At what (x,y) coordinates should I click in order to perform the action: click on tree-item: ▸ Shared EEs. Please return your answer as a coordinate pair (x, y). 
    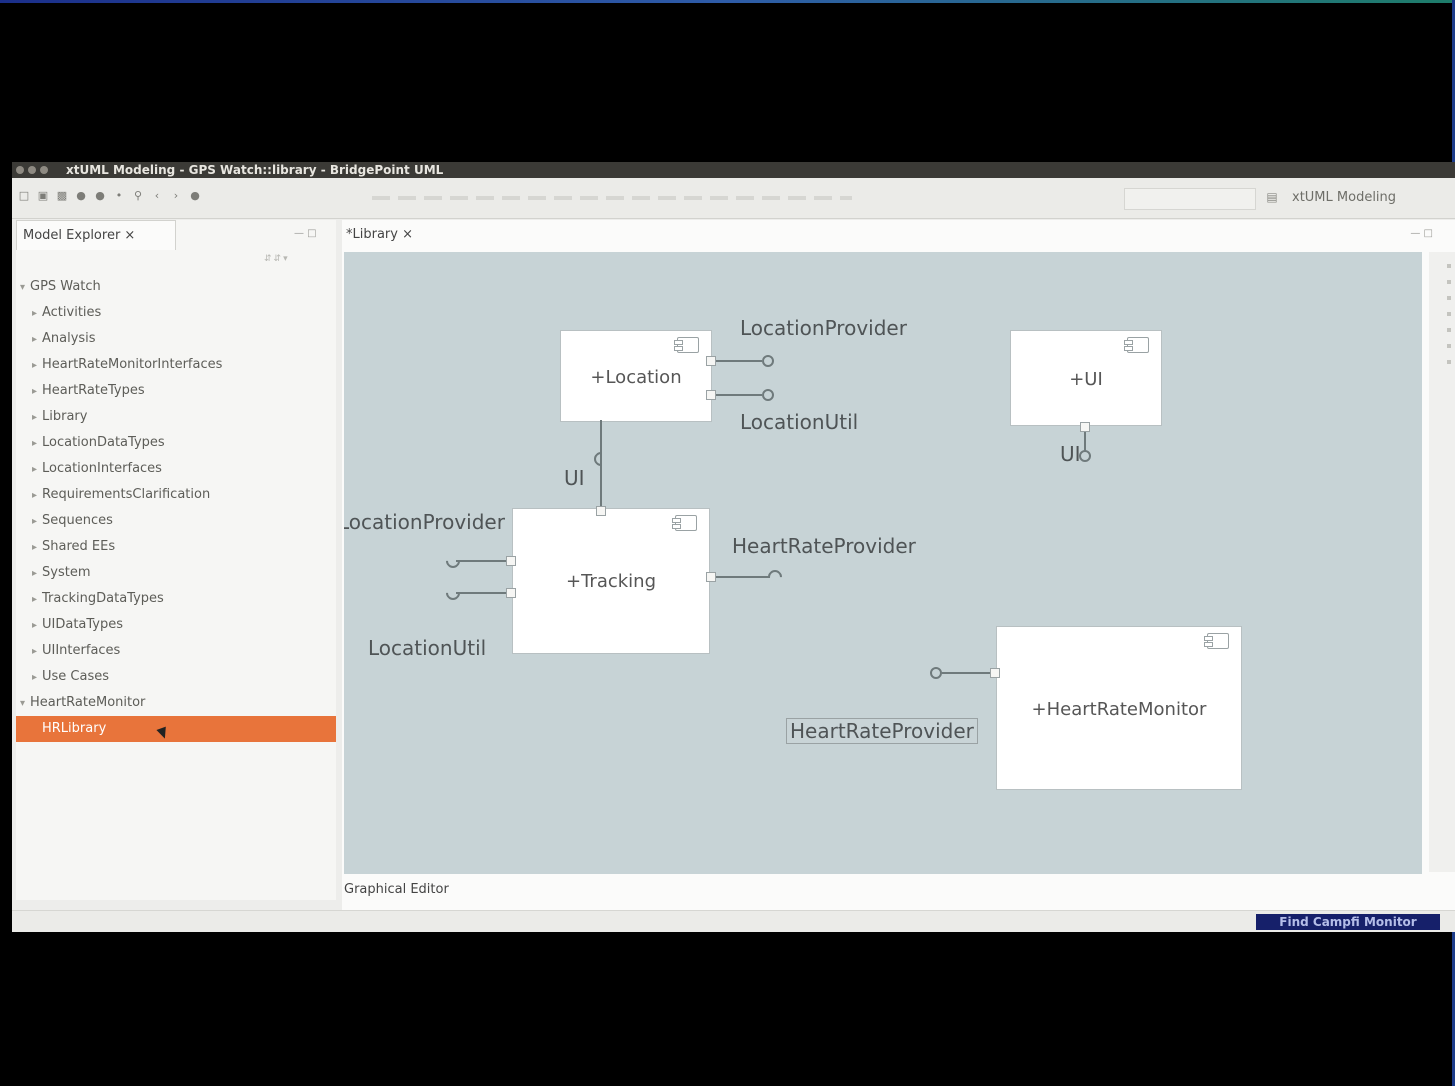
    Looking at the image, I should click on (176, 547).